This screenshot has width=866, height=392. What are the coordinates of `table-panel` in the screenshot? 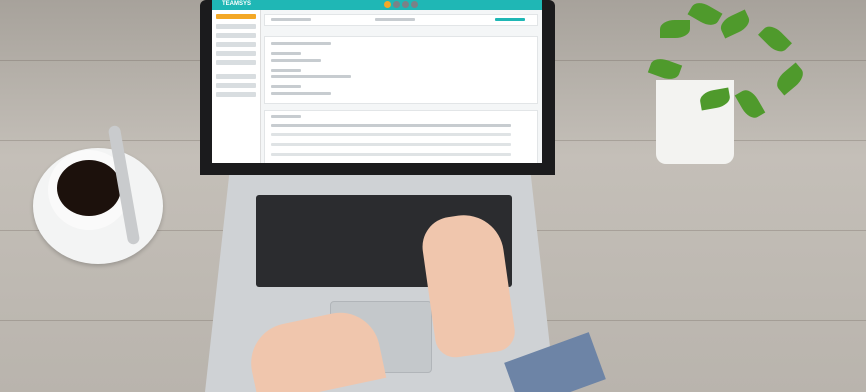 It's located at (401, 136).